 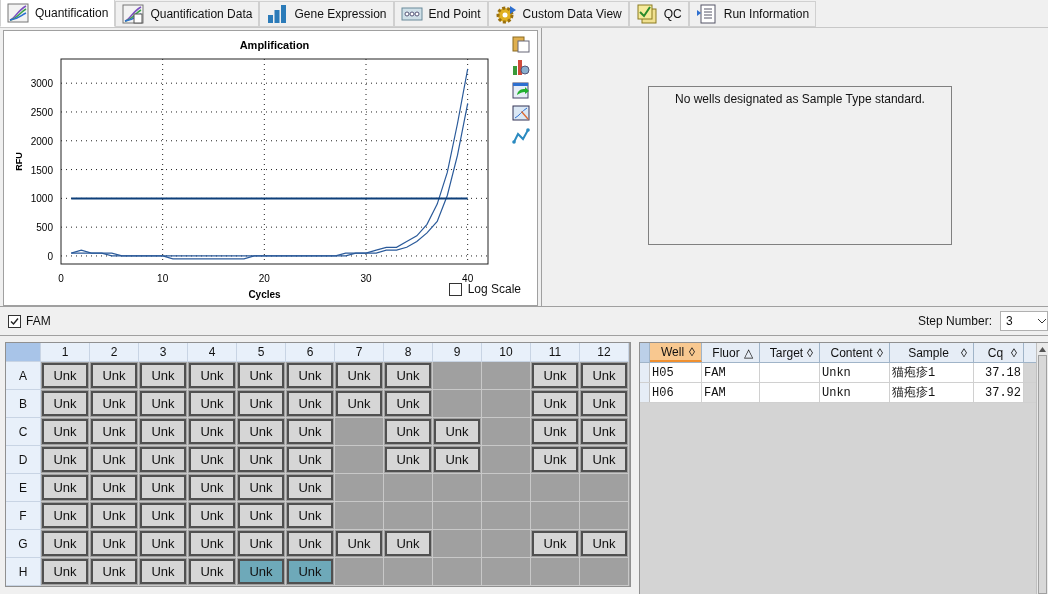 I want to click on table-cell: 37.92, so click(x=999, y=392).